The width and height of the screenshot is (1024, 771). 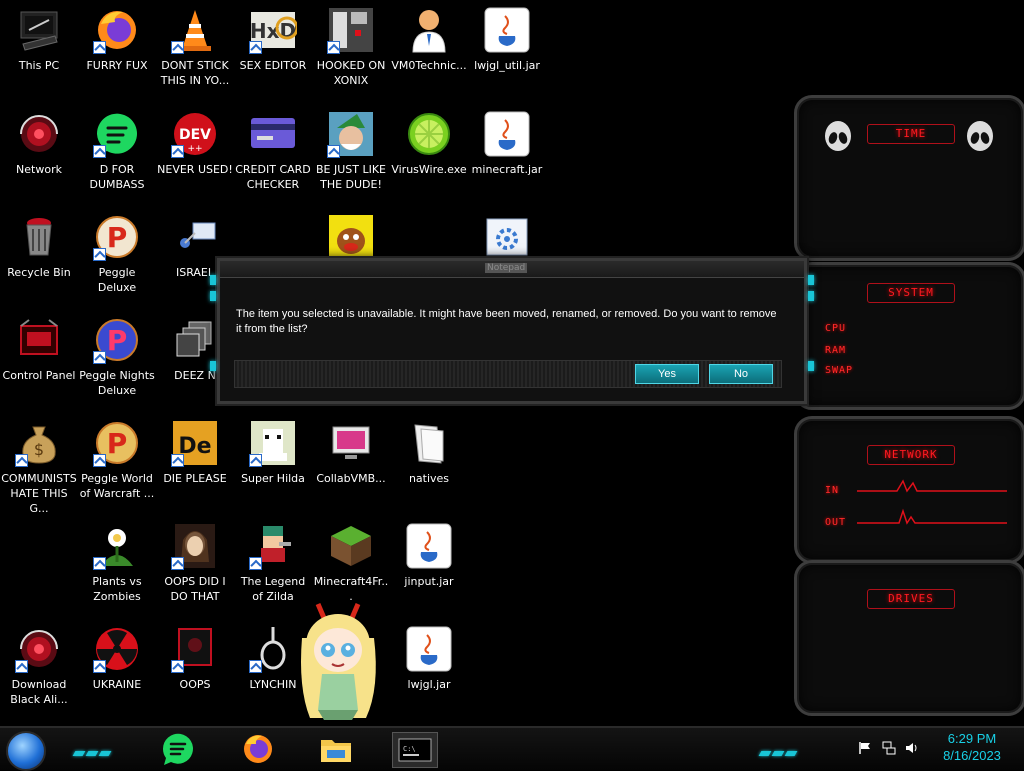 What do you see at coordinates (117, 30) in the screenshot?
I see `firefox-icon` at bounding box center [117, 30].